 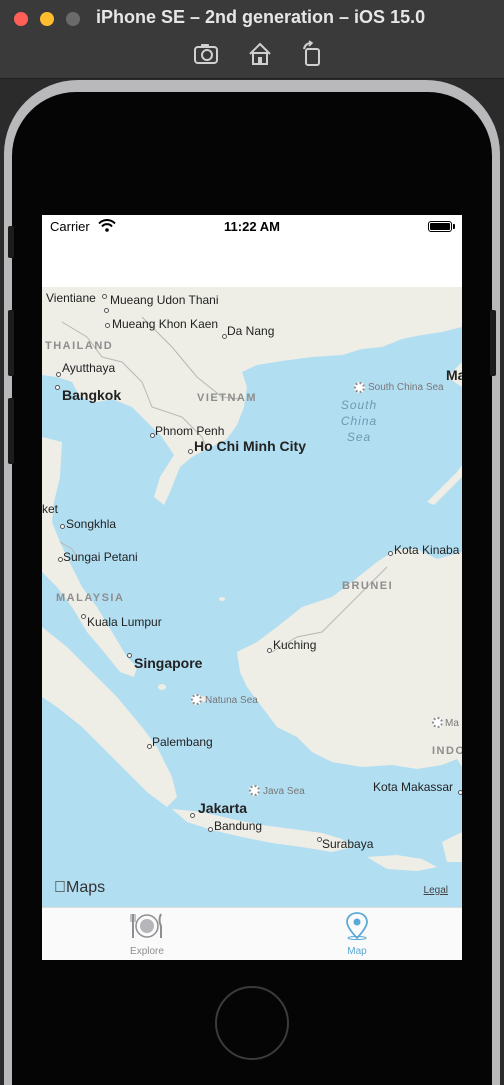 I want to click on tab-map-label: Map, so click(x=357, y=951).